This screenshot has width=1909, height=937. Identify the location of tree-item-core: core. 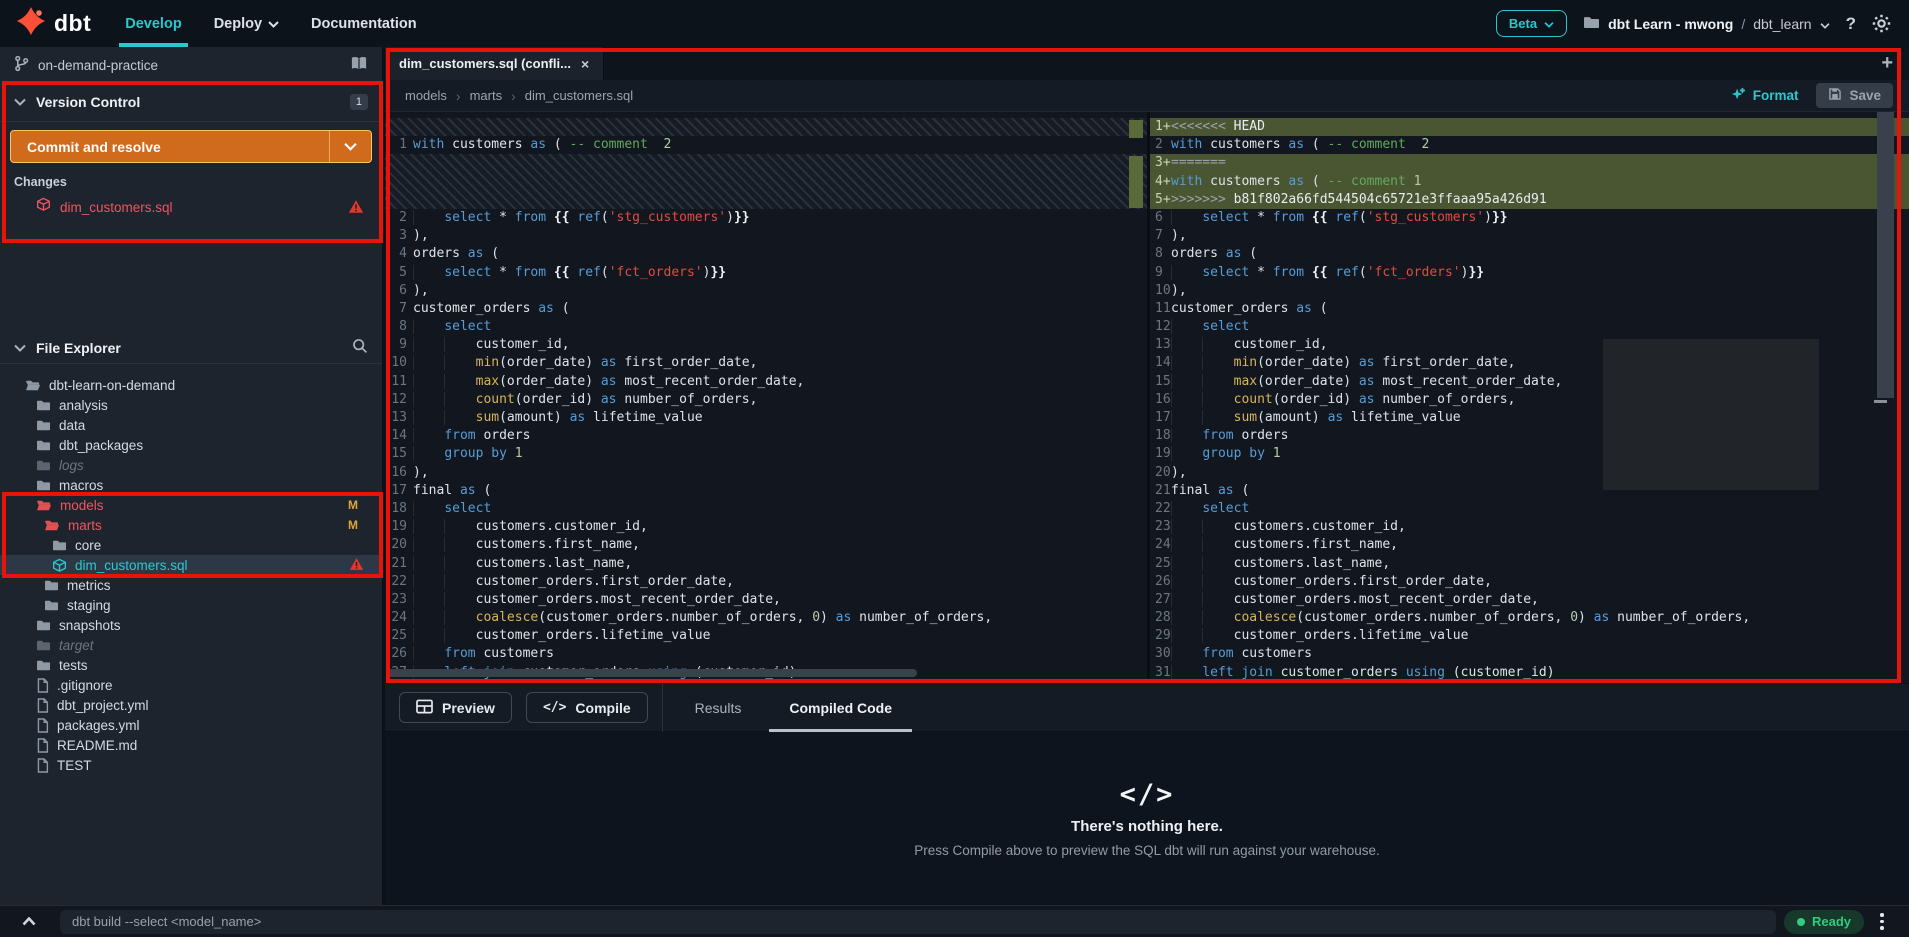
(191, 545).